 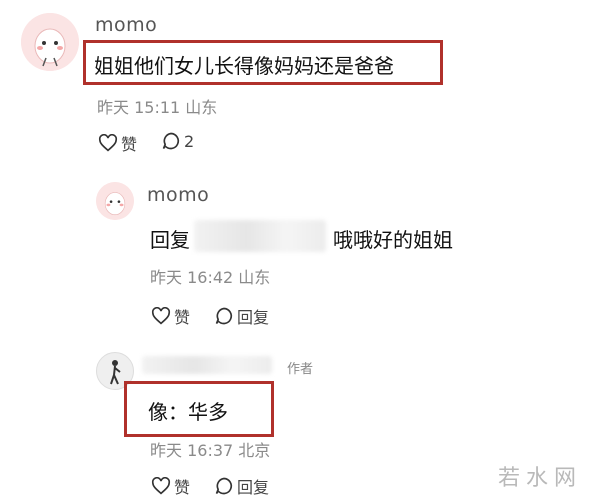 What do you see at coordinates (178, 195) in the screenshot?
I see `reply-username: momo` at bounding box center [178, 195].